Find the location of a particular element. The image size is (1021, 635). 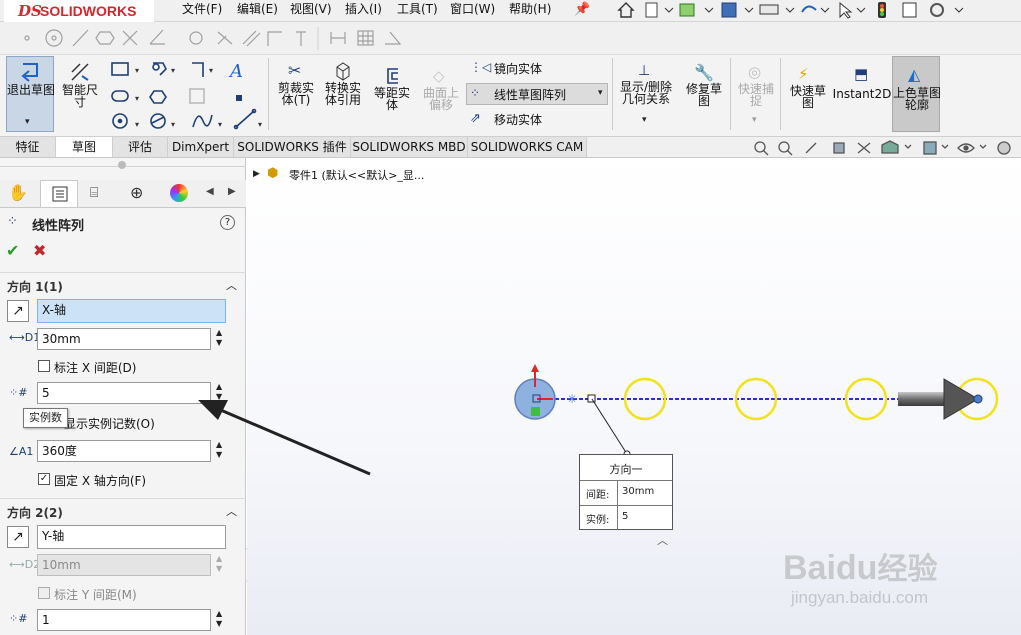

svg-text: A is located at coordinates (235, 71).